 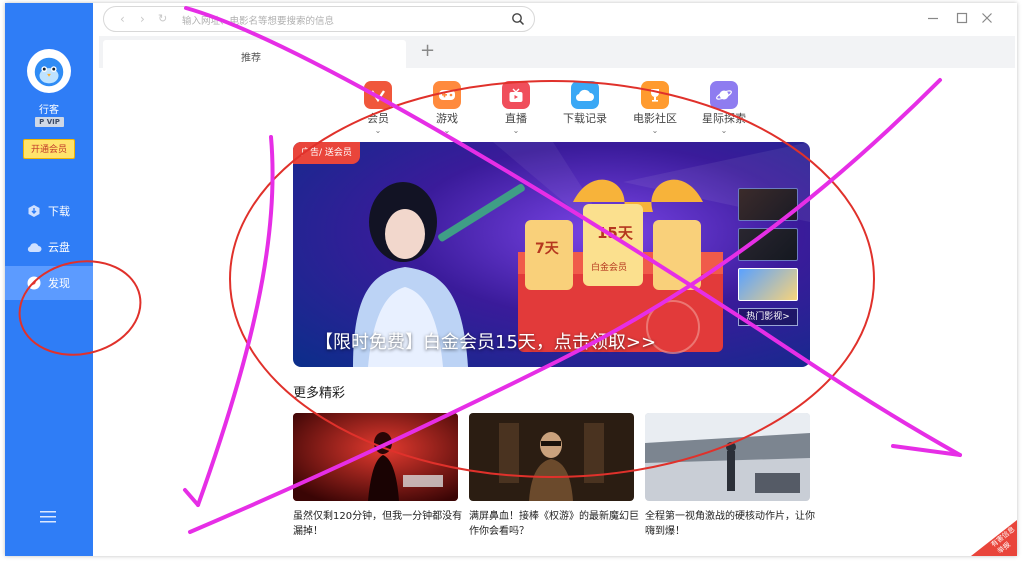 I want to click on category-star-explore: 星际探索 ⌄, so click(x=724, y=108).